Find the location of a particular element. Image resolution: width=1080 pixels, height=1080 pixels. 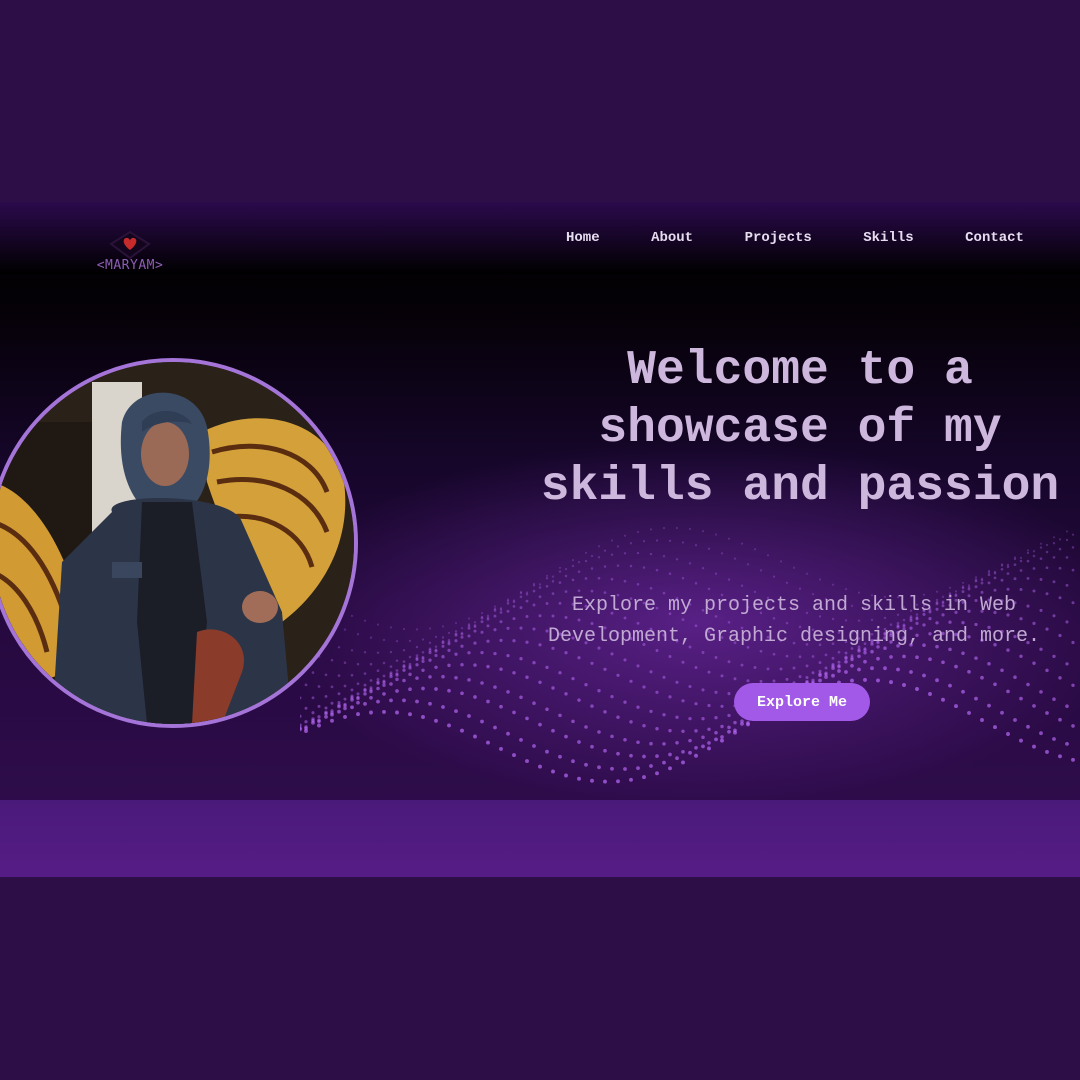

nav-about: About is located at coordinates (672, 238).